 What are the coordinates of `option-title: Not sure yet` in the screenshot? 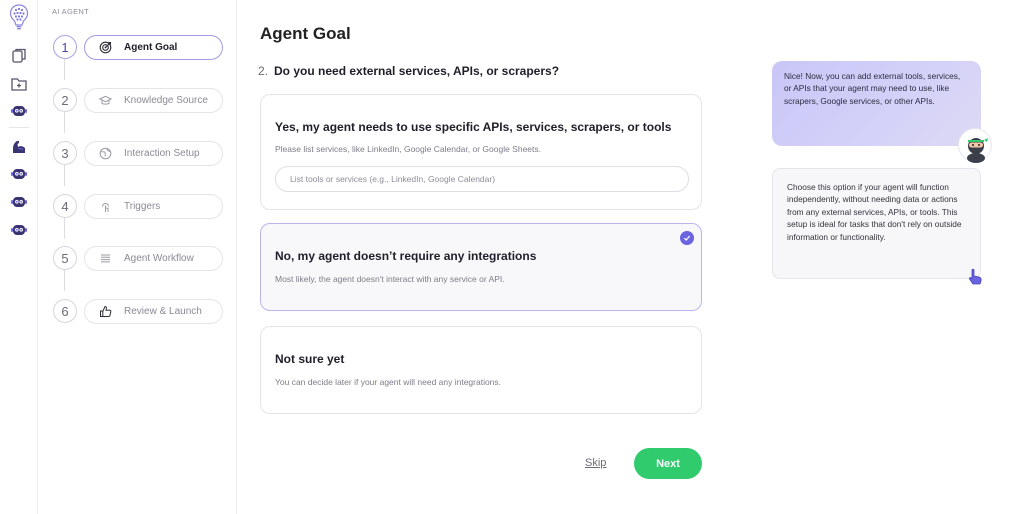 It's located at (310, 359).